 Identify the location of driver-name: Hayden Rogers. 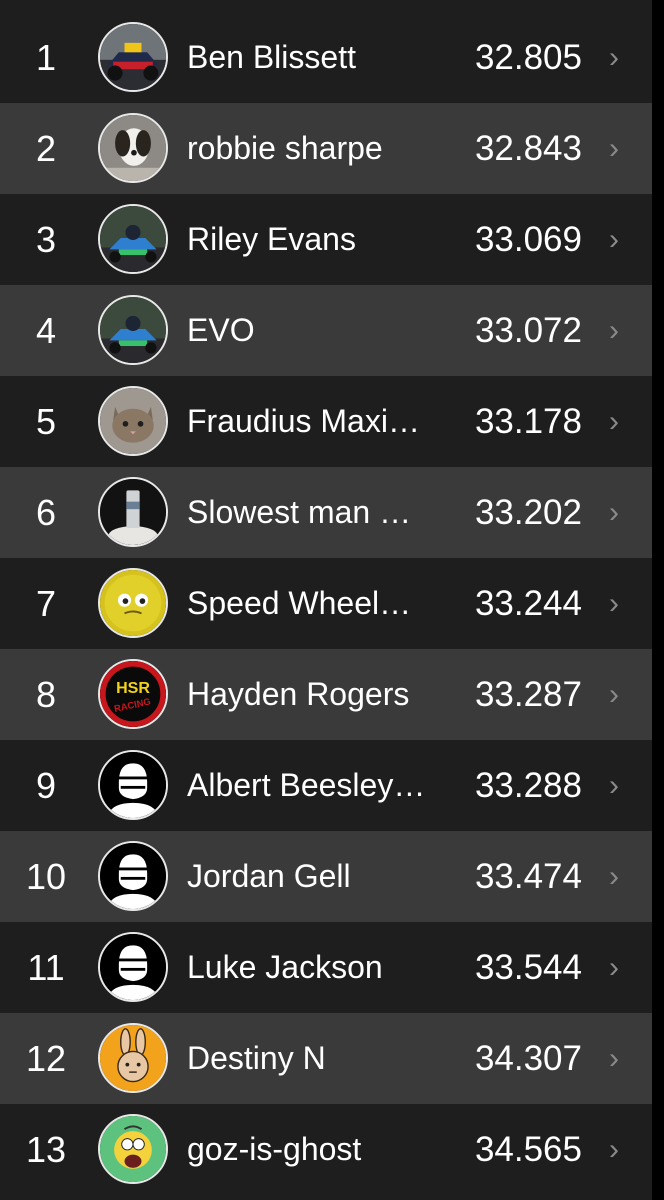
(298, 694).